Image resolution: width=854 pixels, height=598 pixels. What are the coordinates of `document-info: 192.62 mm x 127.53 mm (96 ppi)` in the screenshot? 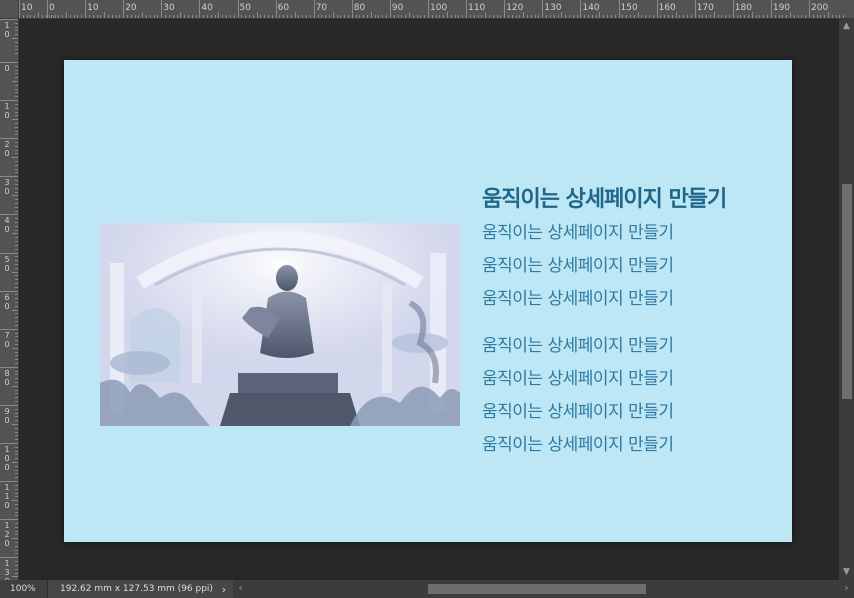 It's located at (136, 589).